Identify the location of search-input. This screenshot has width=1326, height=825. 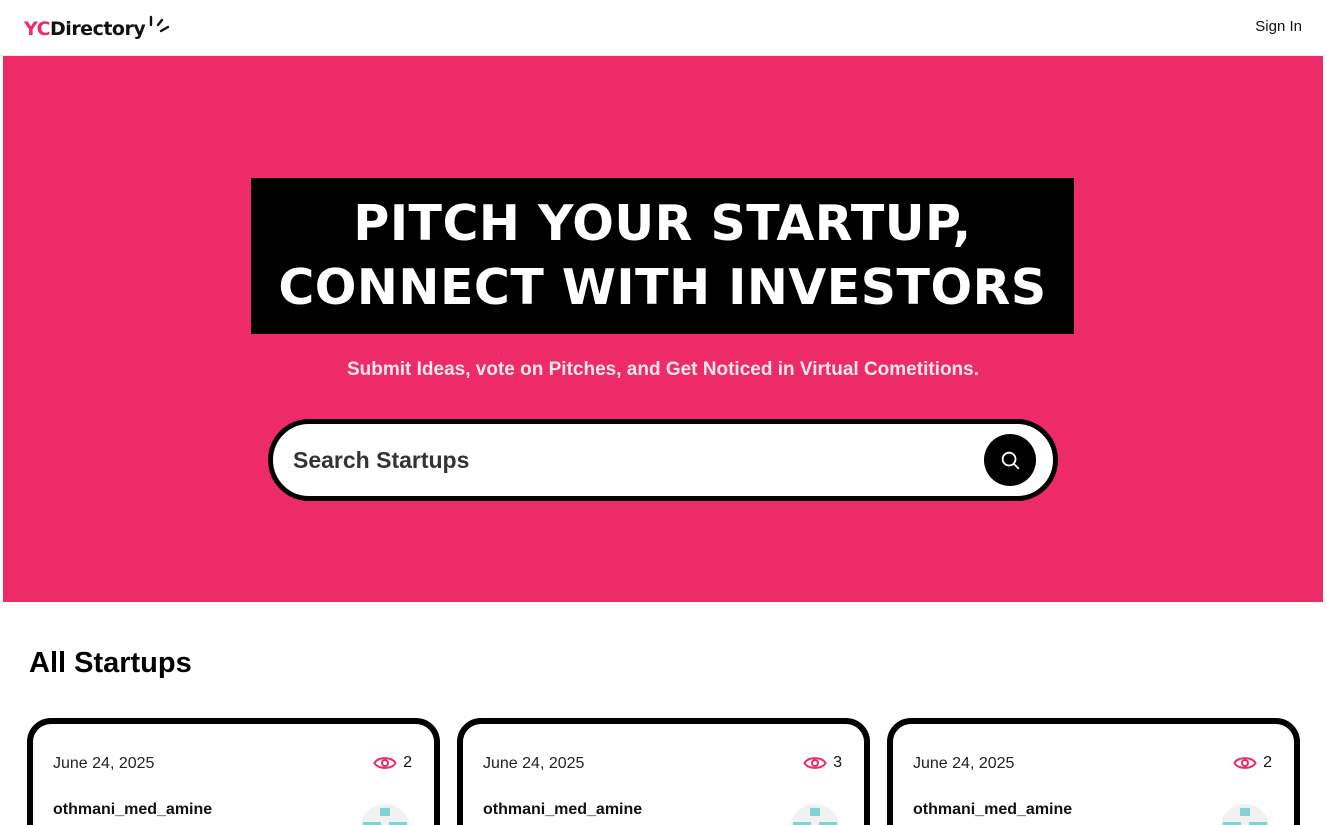
(633, 460).